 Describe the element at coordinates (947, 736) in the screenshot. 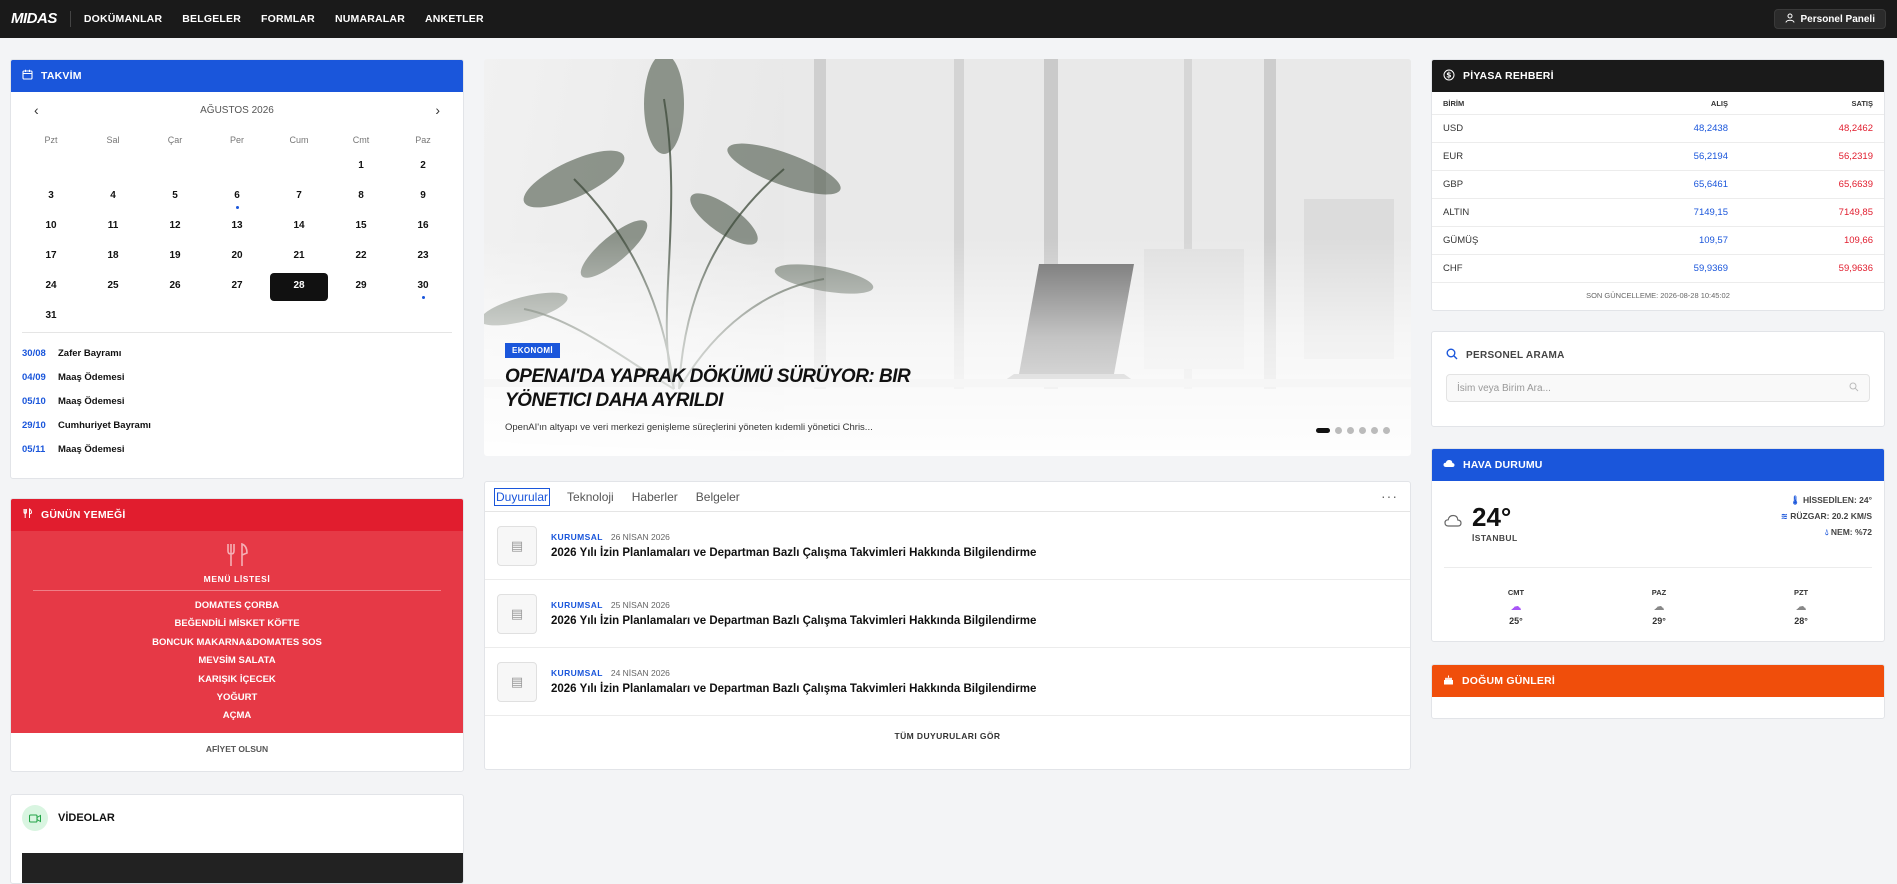

I see `view-all-announcements-button: TÜM DUYURULARI GÖR` at that location.